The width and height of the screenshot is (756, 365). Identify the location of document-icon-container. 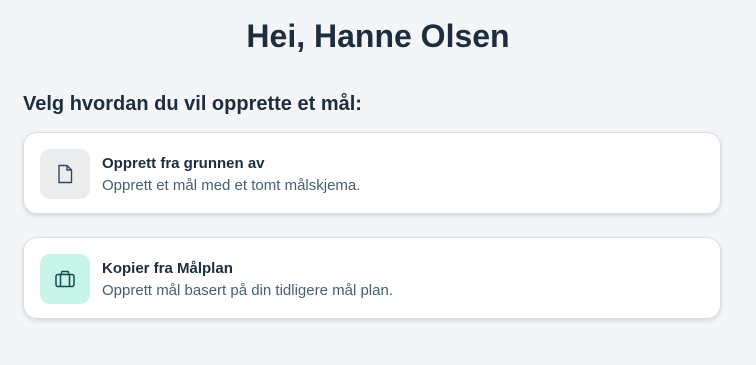
(65, 174).